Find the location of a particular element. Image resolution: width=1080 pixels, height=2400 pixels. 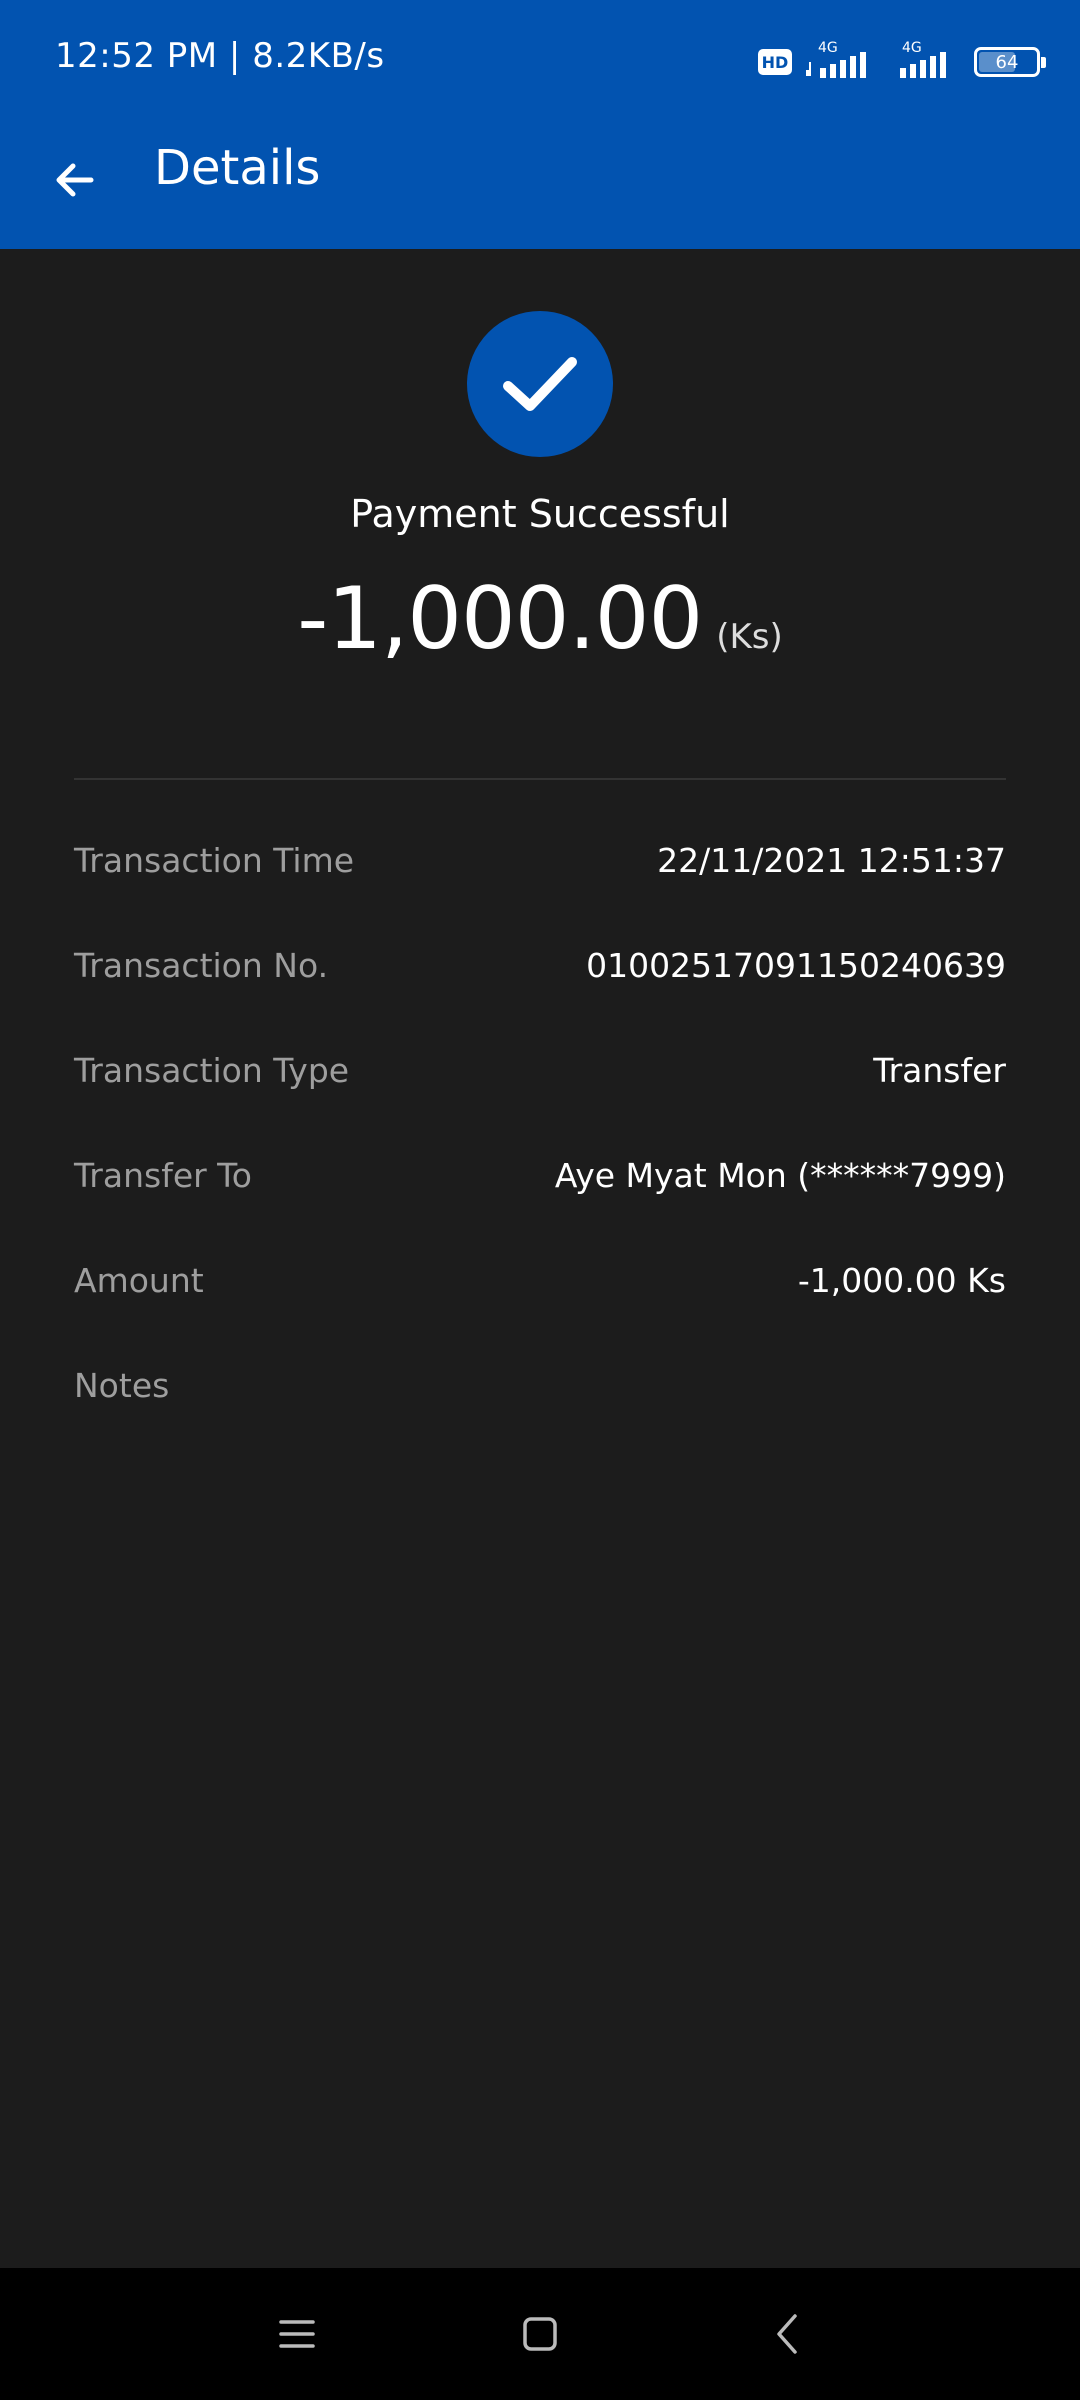

detail-label: Transaction Time is located at coordinates (214, 860).